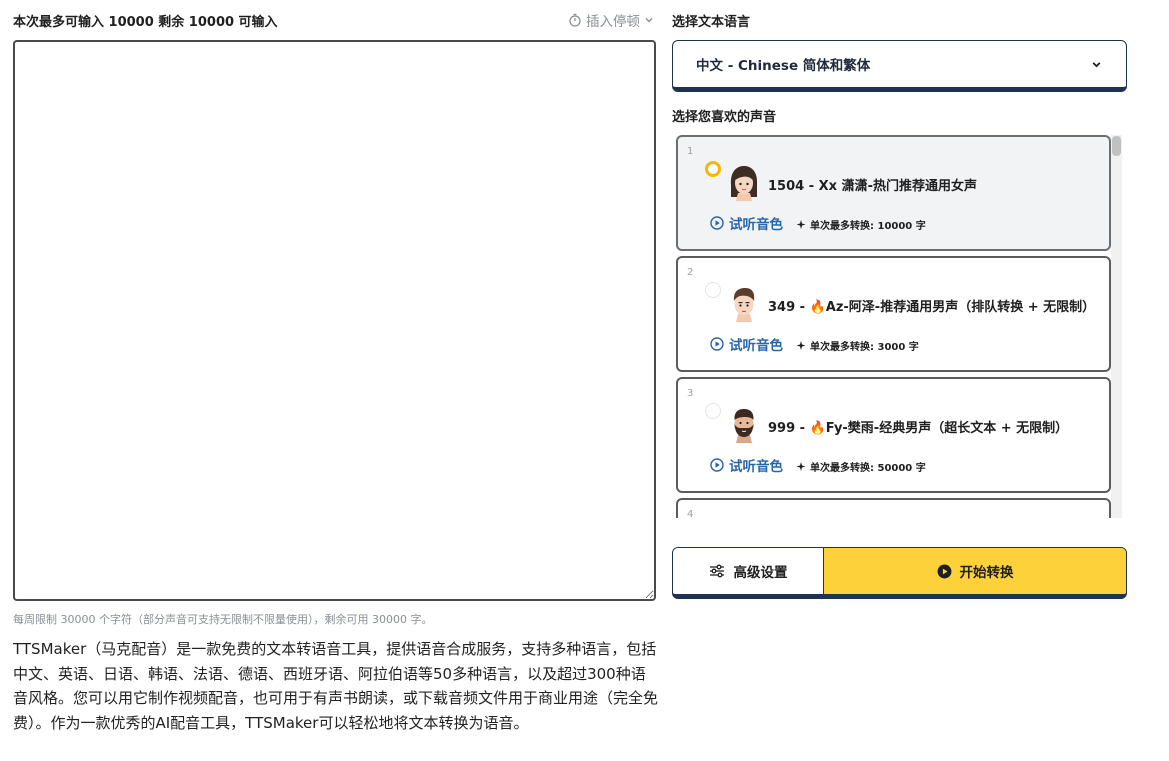 This screenshot has height=761, width=1169. What do you see at coordinates (690, 272) in the screenshot?
I see `voice-index: 2` at bounding box center [690, 272].